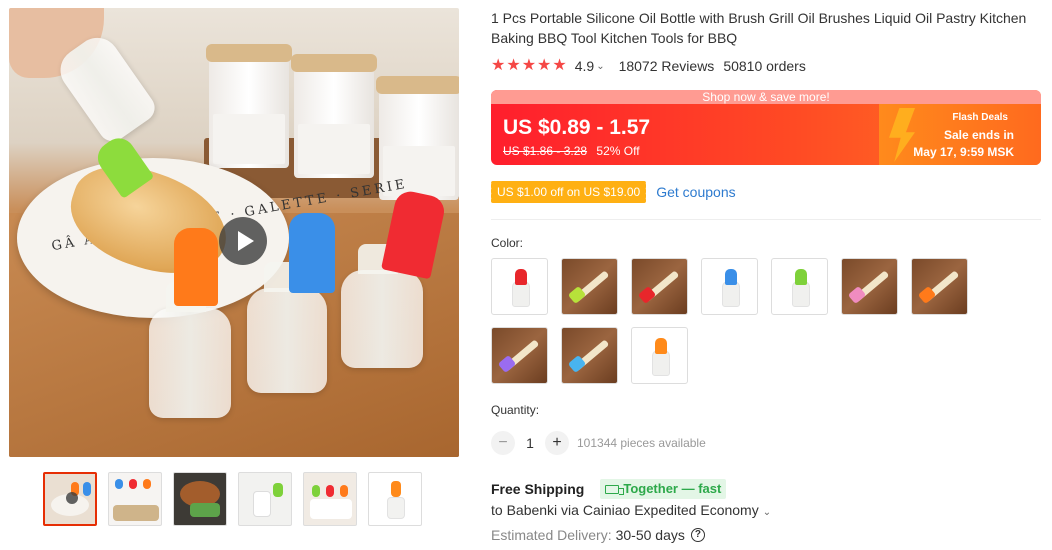 The width and height of the screenshot is (1052, 550). I want to click on together-fast-badge: Together — fast, so click(663, 489).